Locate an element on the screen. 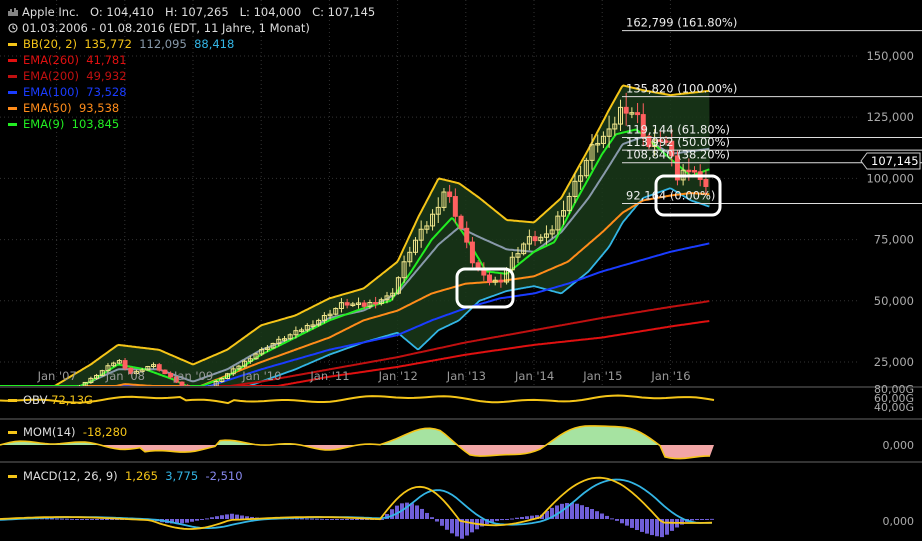 The height and width of the screenshot is (541, 922). x-tick-label: Jan '11 is located at coordinates (329, 376).